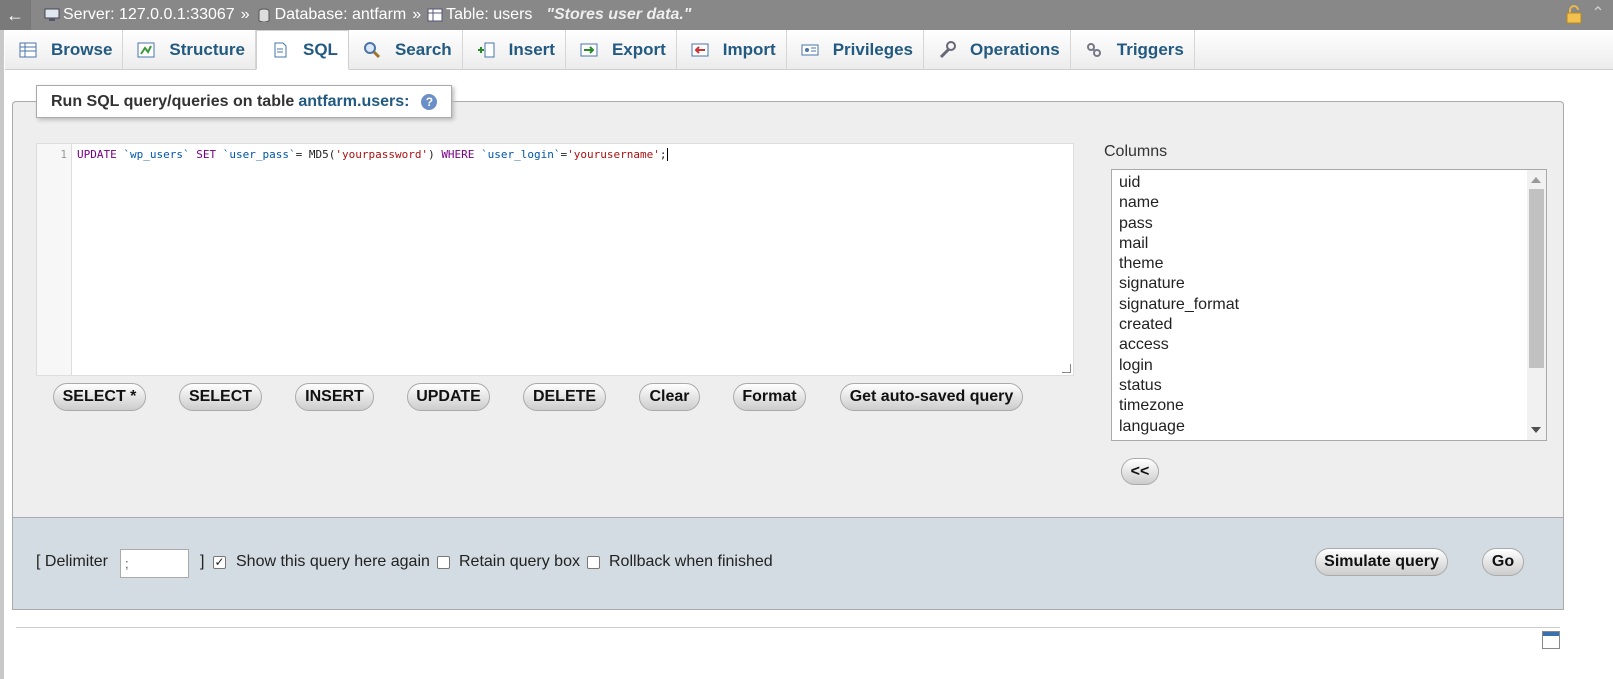  I want to click on sql-string: 'yourusername', so click(613, 154).